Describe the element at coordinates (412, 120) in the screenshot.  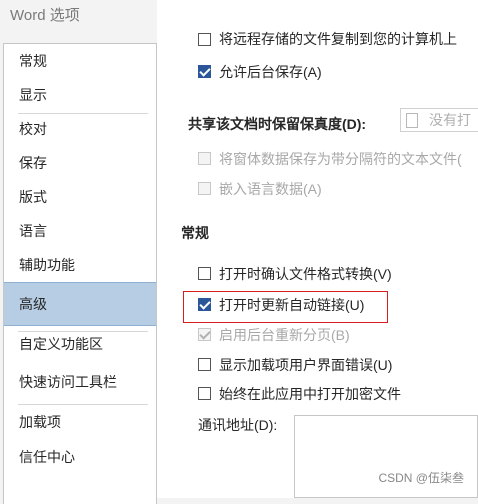
I see `document-icon` at that location.